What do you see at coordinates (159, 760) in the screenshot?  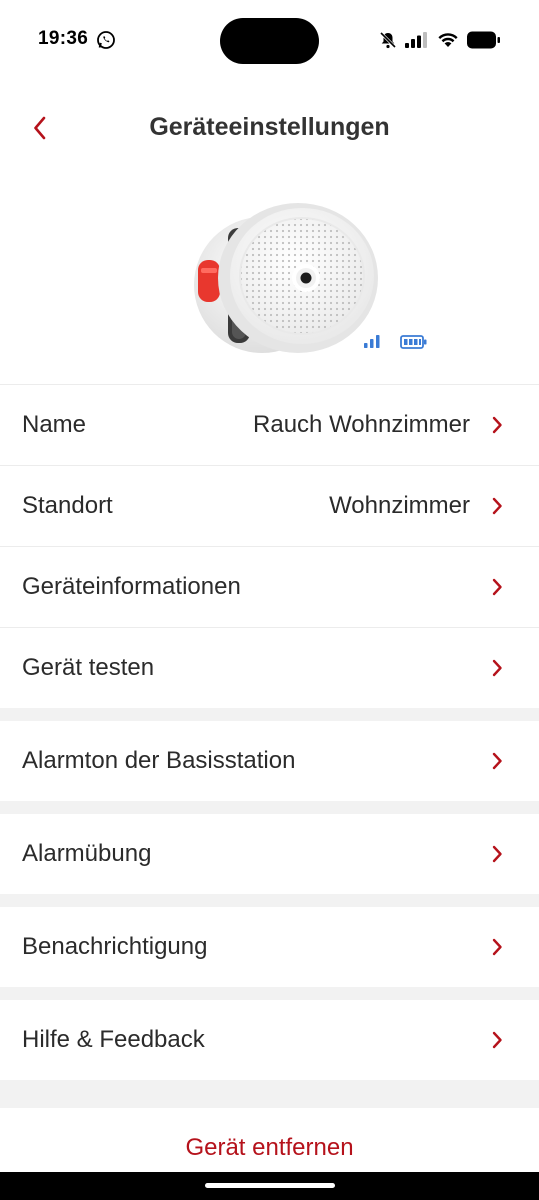 I see `setting-alarmton-label: Alarmton der Basisstation` at bounding box center [159, 760].